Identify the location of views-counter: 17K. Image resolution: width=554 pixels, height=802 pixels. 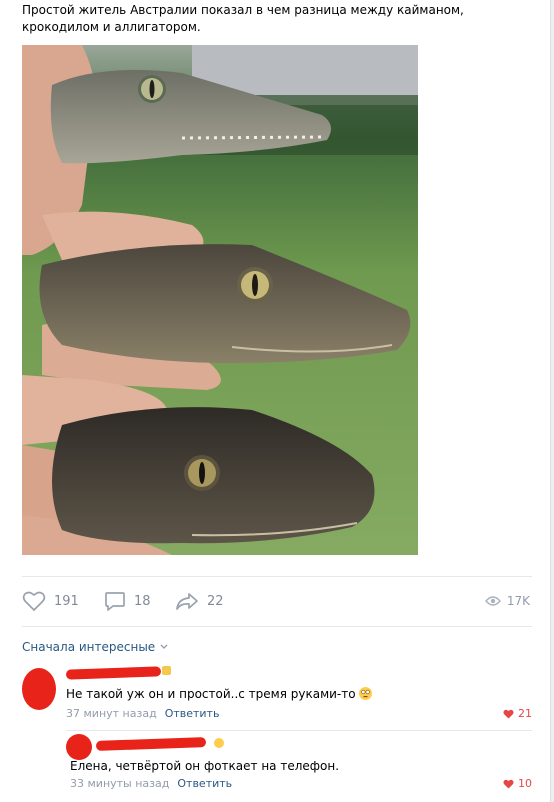
(507, 601).